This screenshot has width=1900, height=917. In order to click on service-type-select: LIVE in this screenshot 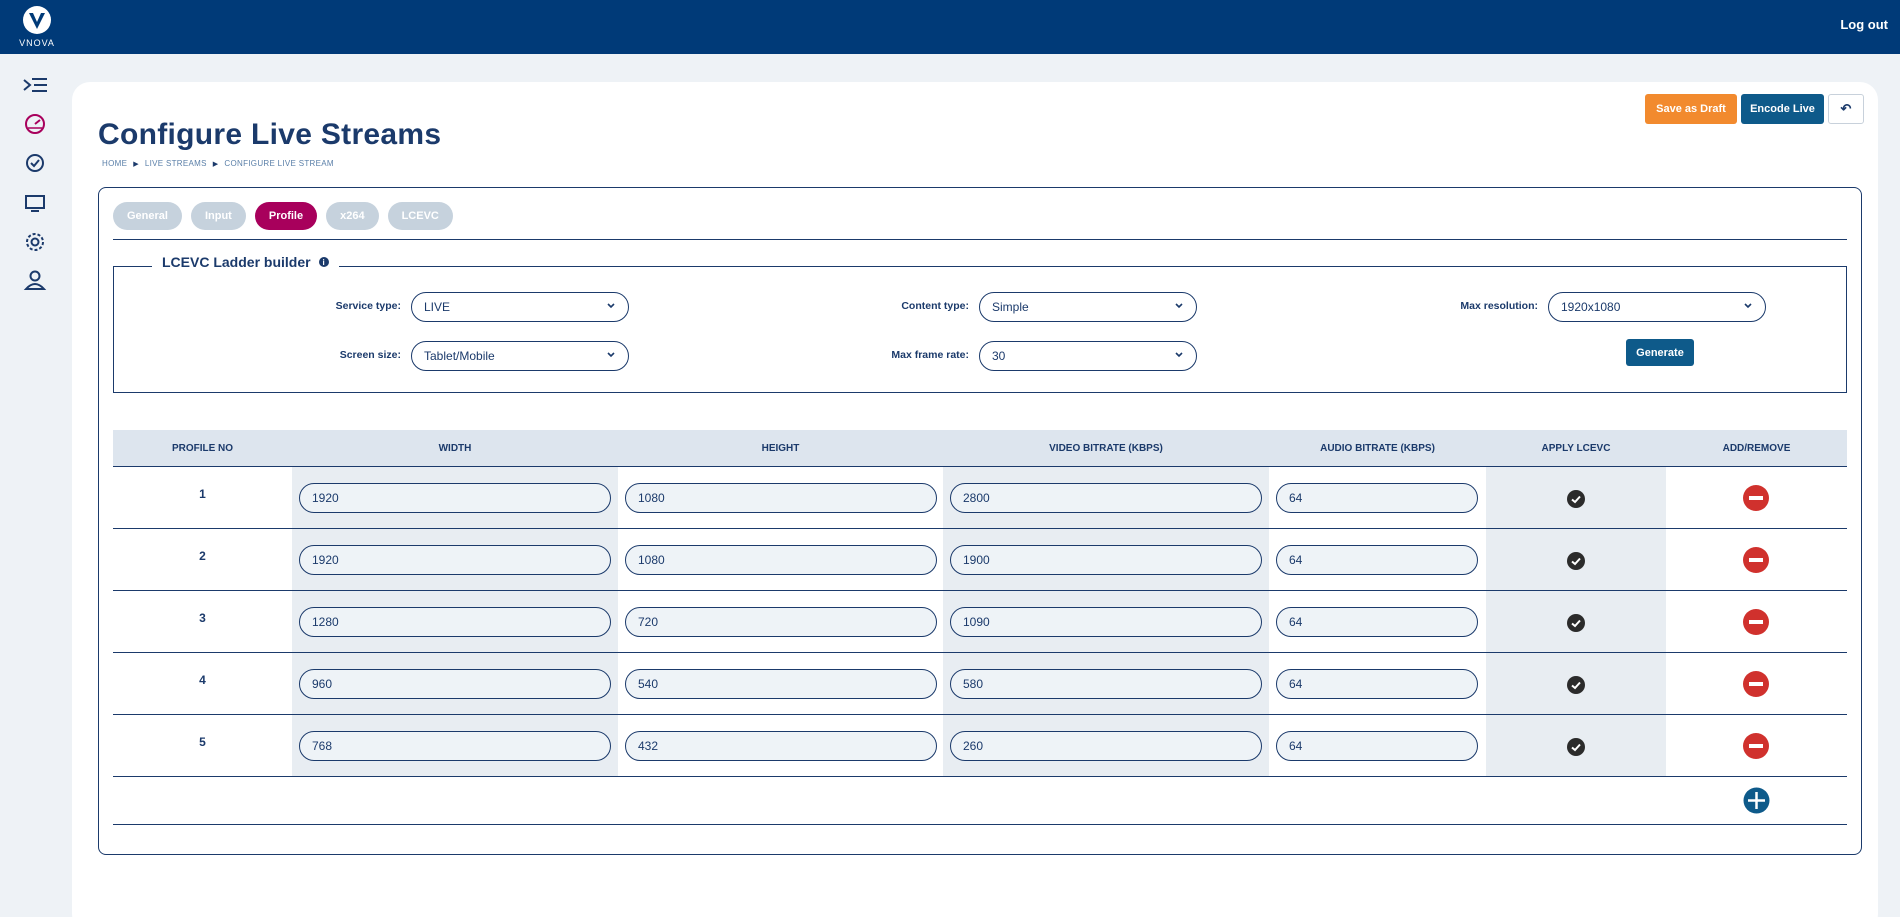, I will do `click(520, 307)`.